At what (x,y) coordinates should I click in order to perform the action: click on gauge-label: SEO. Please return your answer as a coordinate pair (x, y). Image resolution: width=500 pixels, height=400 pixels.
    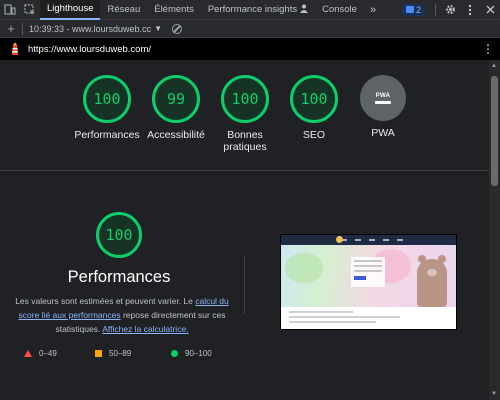
    Looking at the image, I should click on (314, 135).